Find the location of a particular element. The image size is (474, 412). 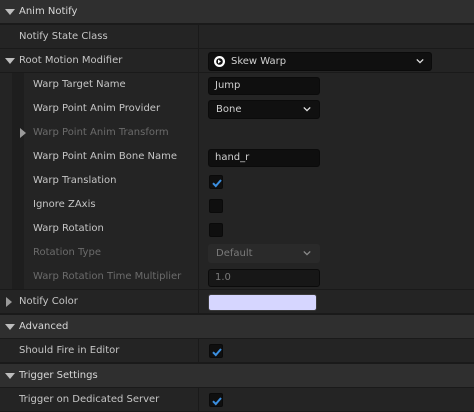

property-label: Warp Point Anim Provider is located at coordinates (97, 108).